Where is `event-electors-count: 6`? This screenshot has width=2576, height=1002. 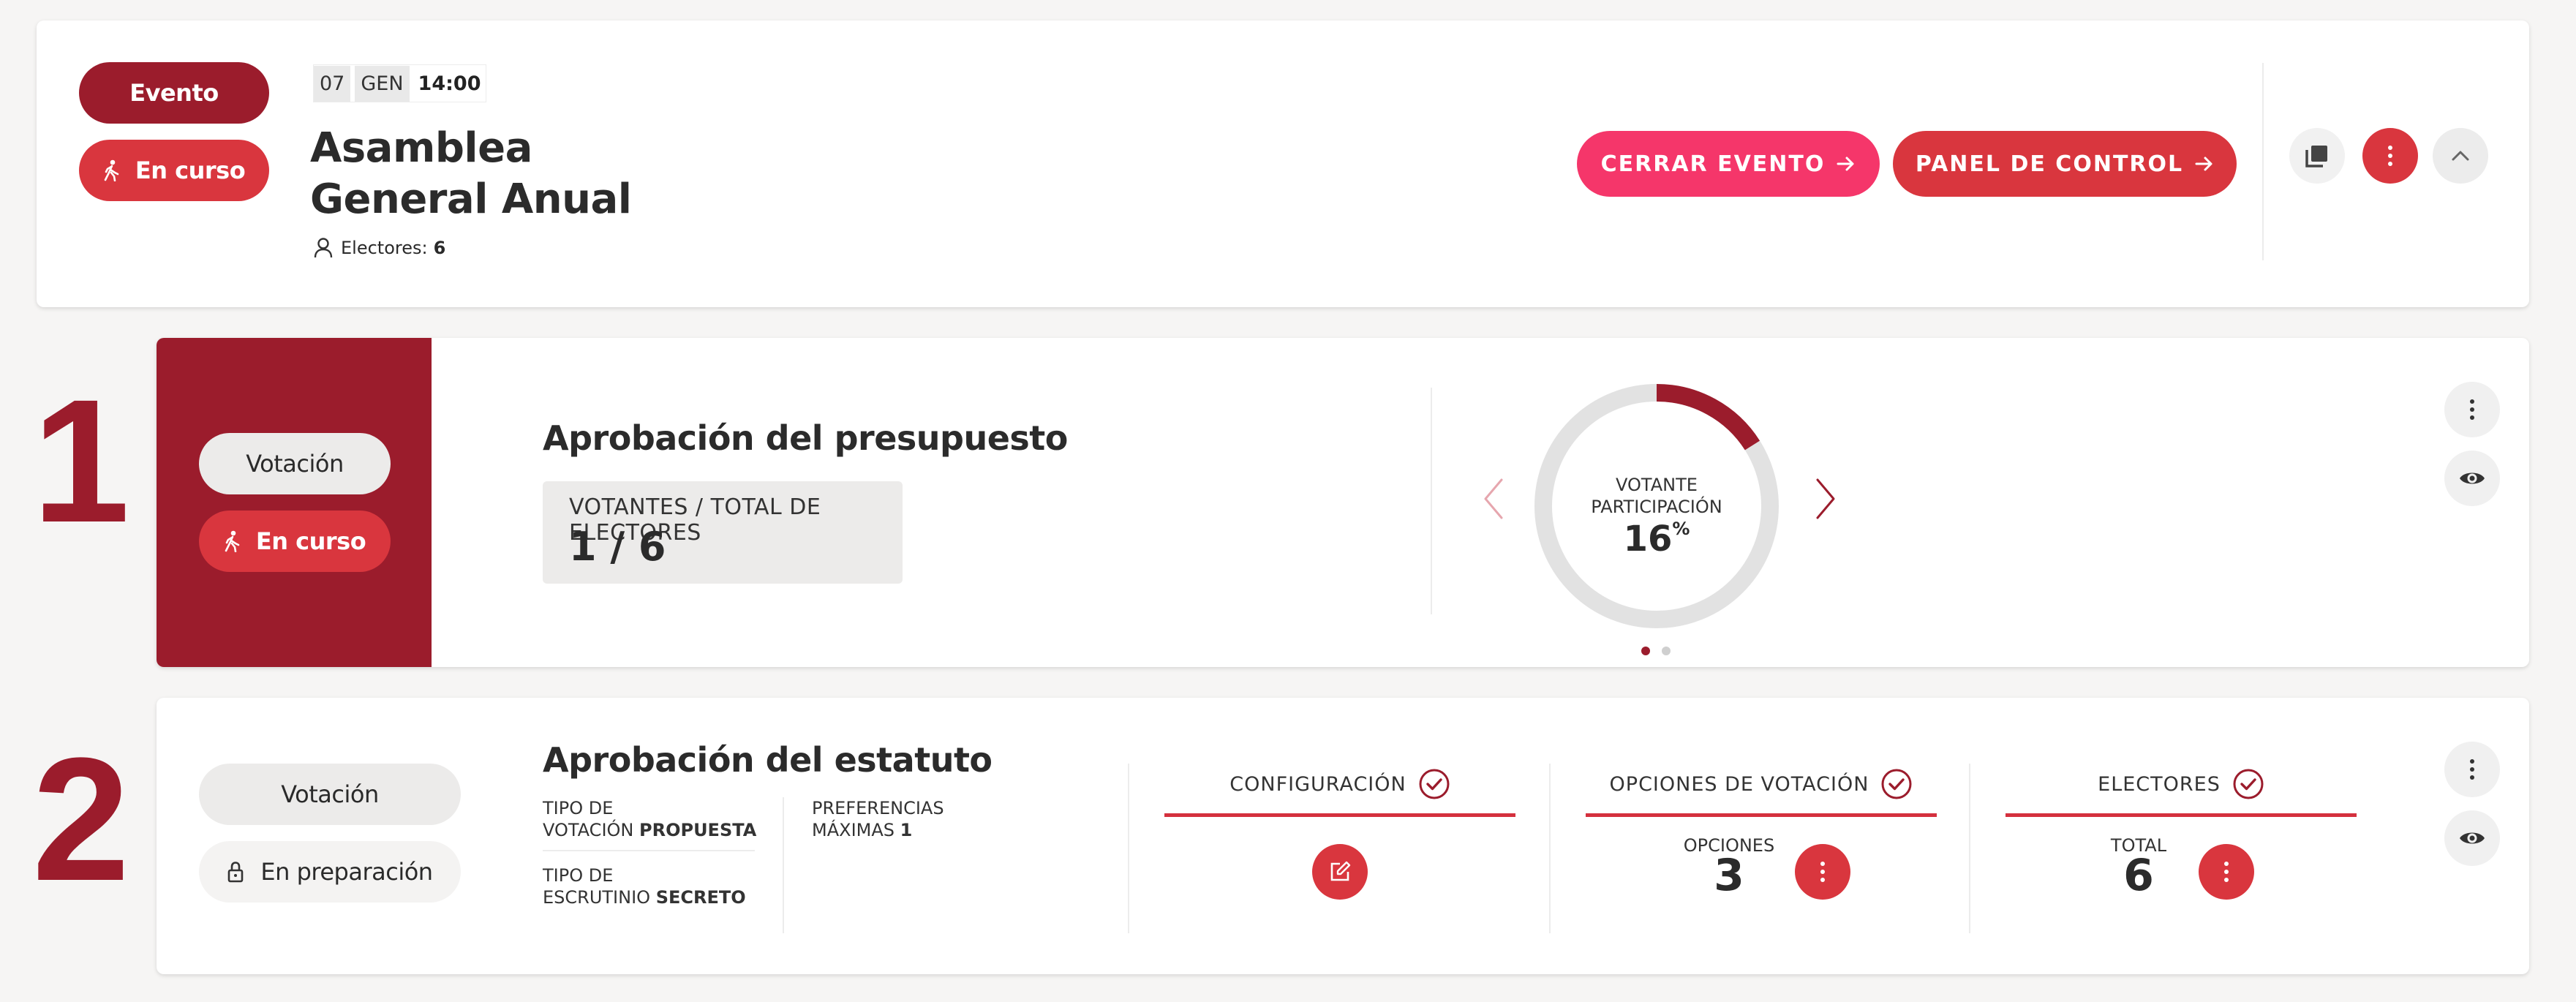
event-electors-count: 6 is located at coordinates (439, 248).